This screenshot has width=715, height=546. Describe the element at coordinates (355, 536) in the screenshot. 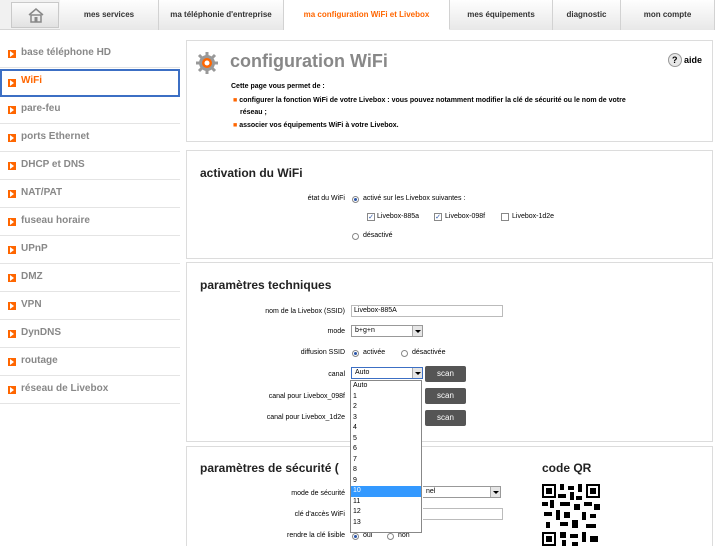

I see `readable-yes-radio` at that location.